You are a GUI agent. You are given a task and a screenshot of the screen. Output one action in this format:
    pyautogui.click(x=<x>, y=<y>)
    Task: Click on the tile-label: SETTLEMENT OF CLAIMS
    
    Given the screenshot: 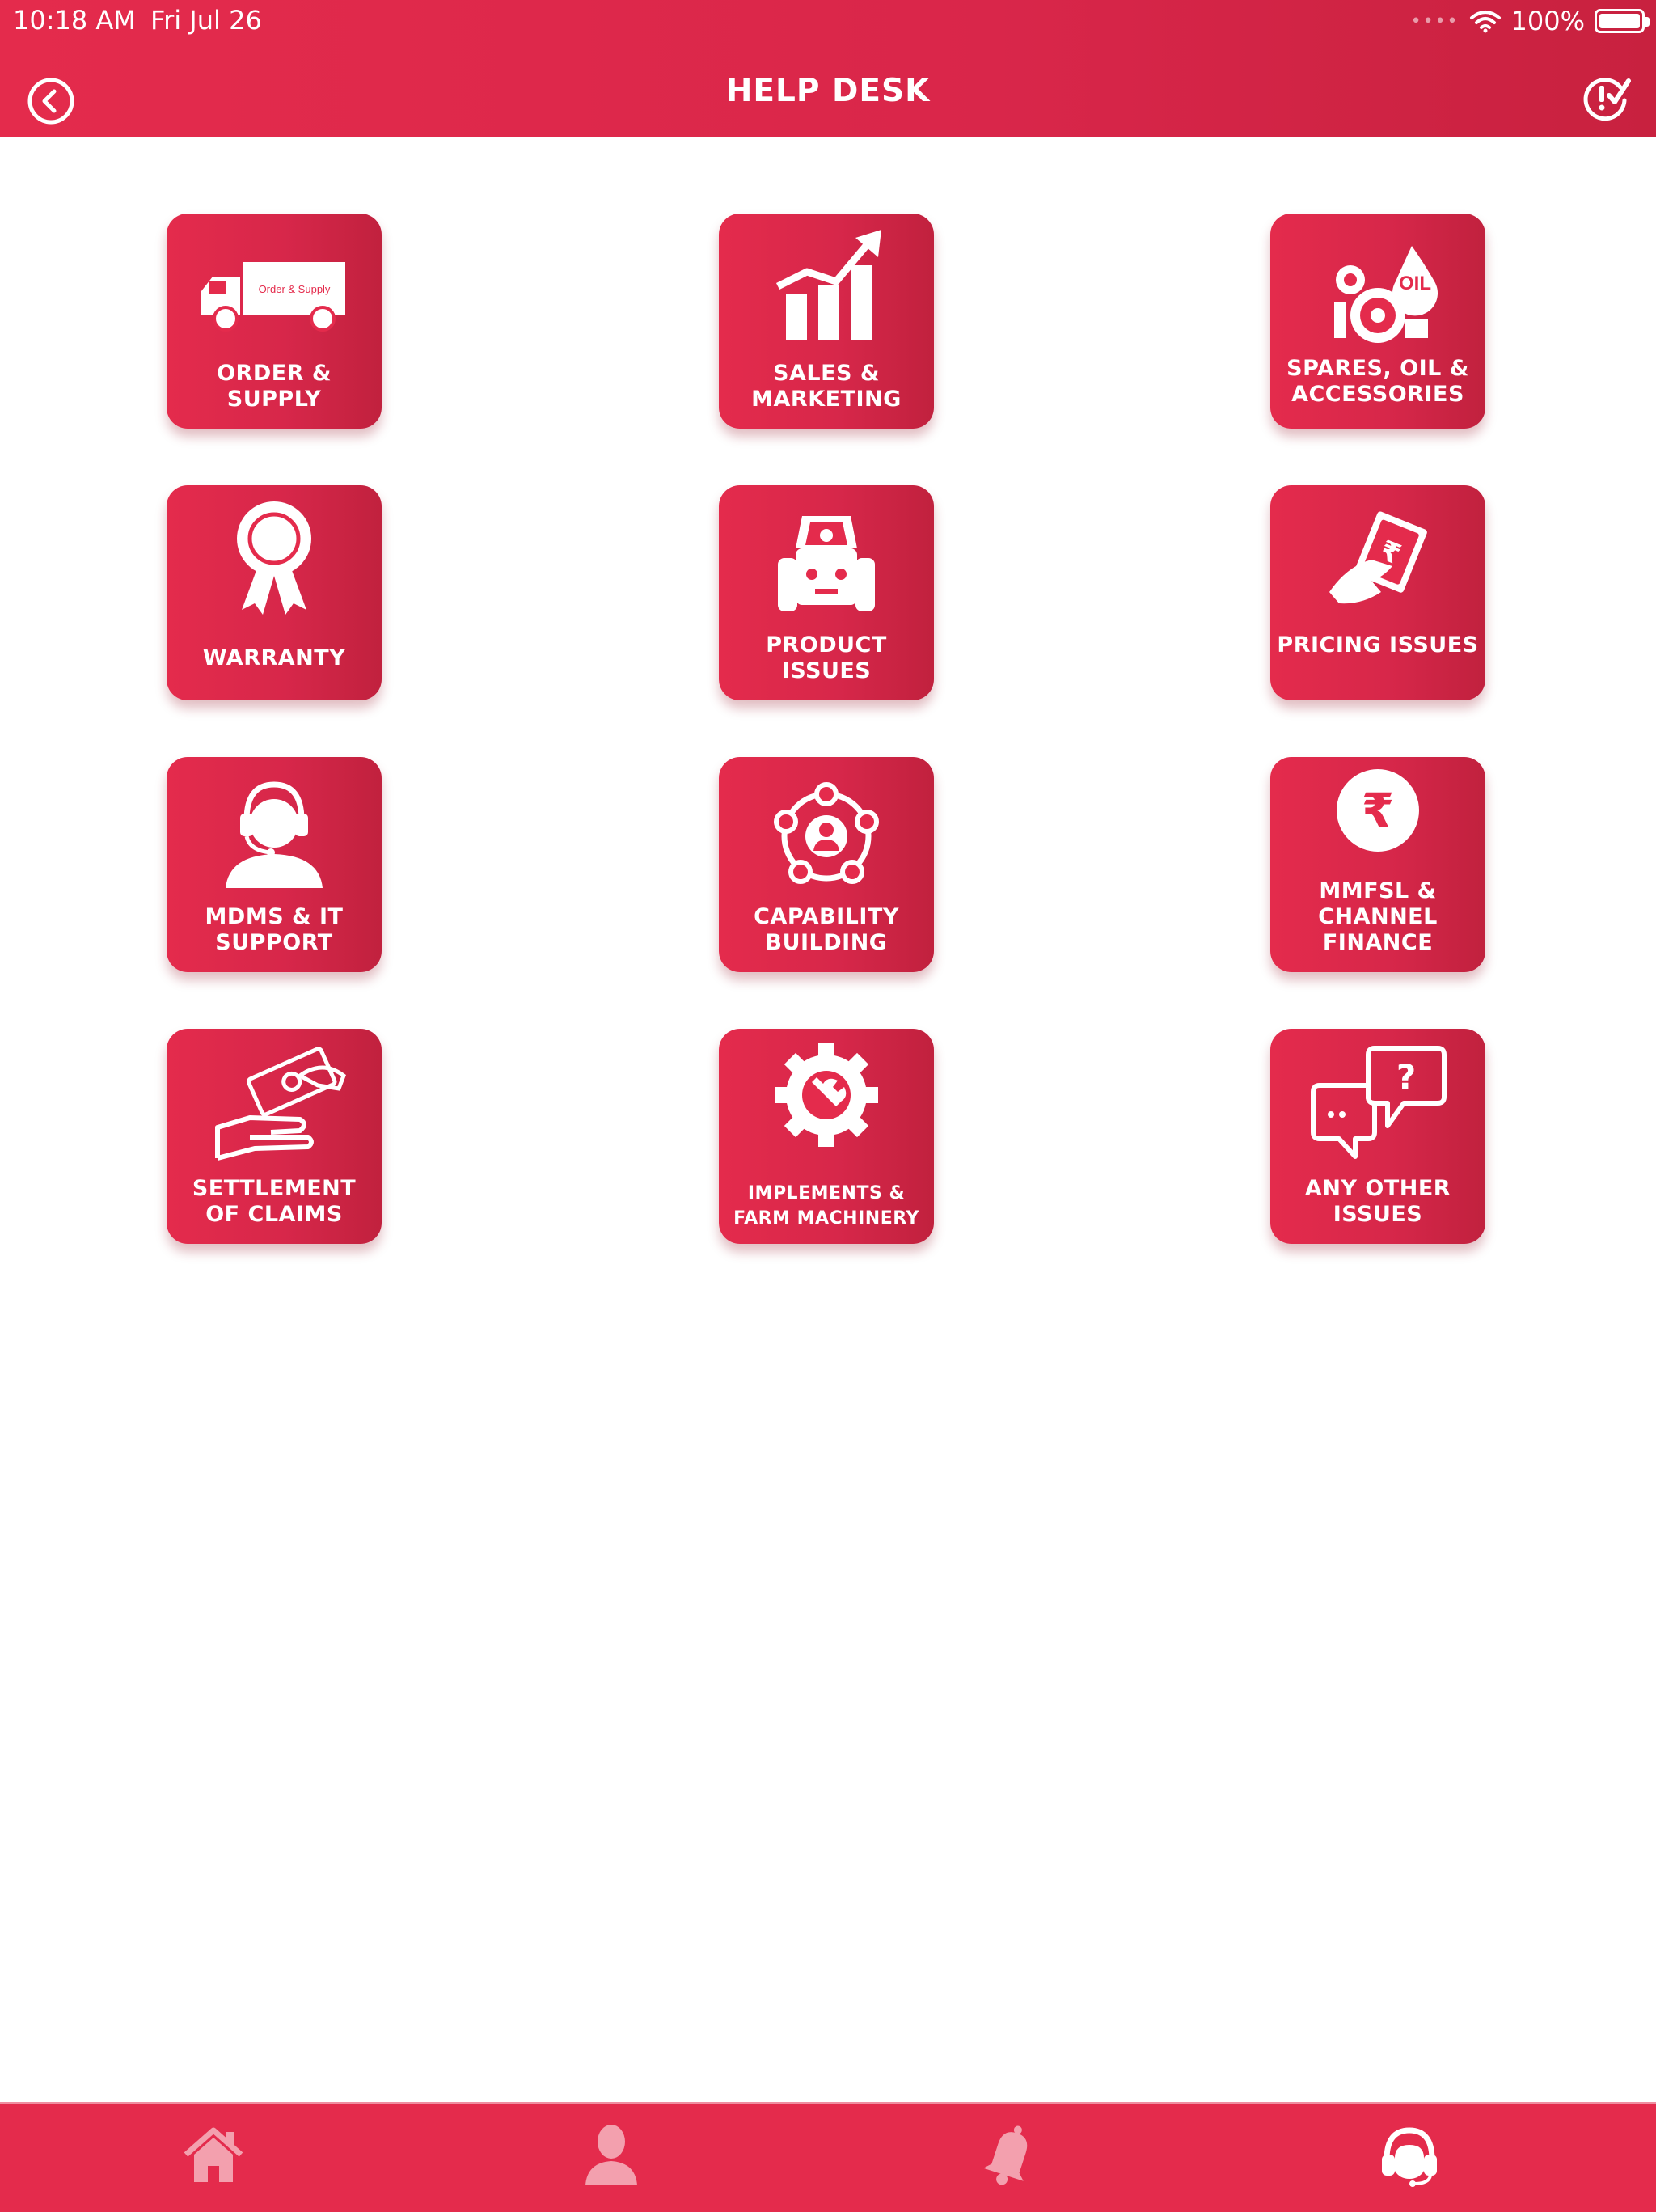 What is the action you would take?
    pyautogui.click(x=274, y=1201)
    